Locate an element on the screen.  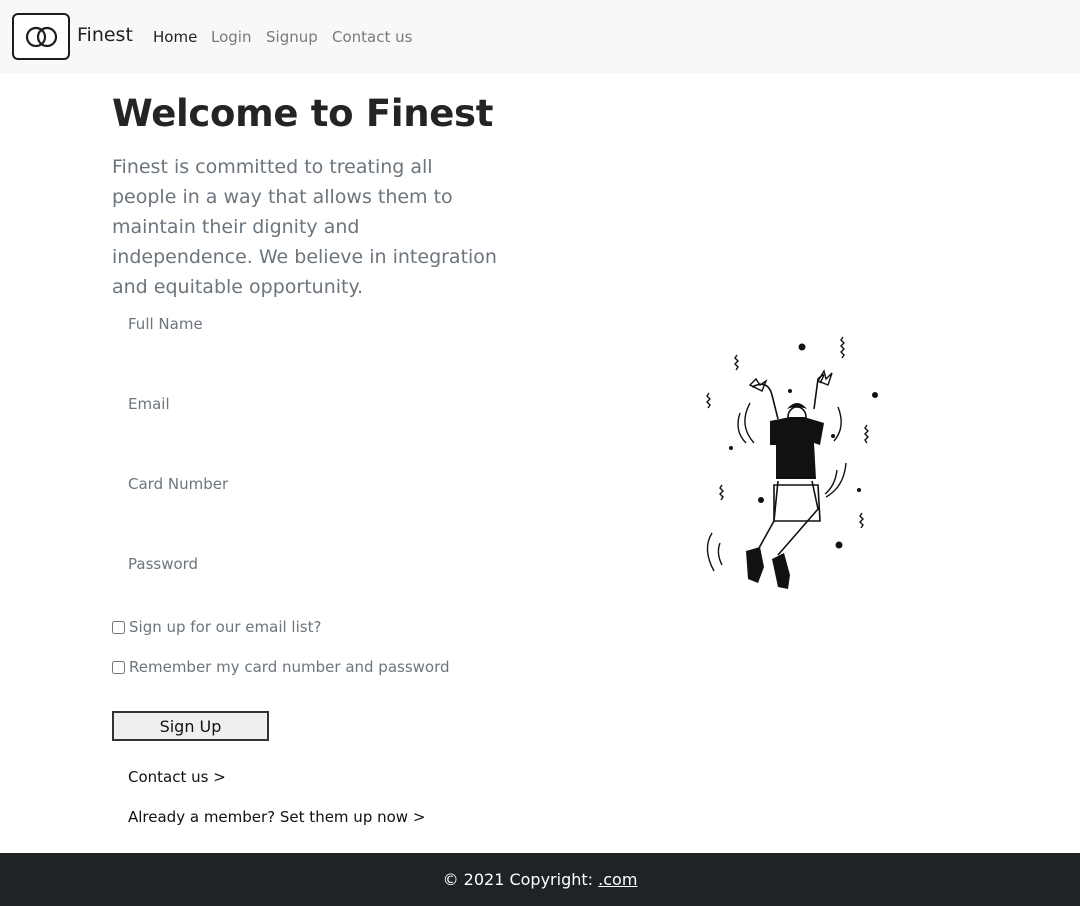
remember-label: Remember my card number and password is located at coordinates (289, 667).